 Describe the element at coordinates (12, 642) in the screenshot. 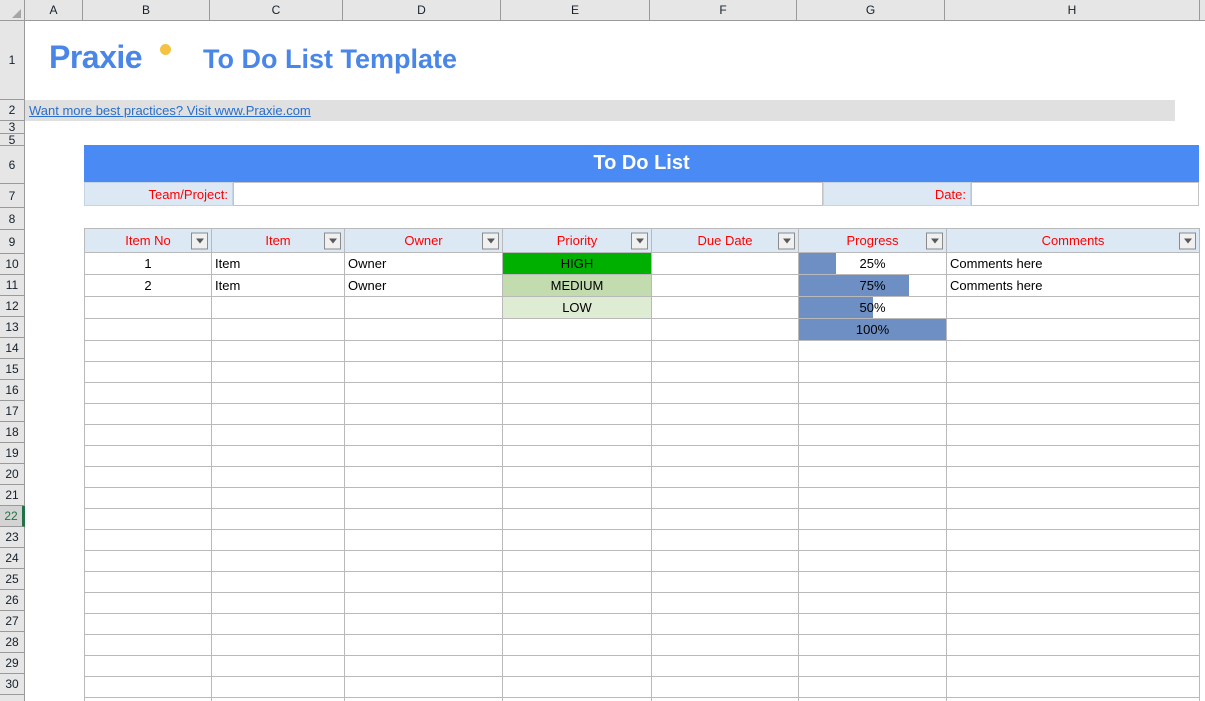

I see `row-header-28: 28` at that location.